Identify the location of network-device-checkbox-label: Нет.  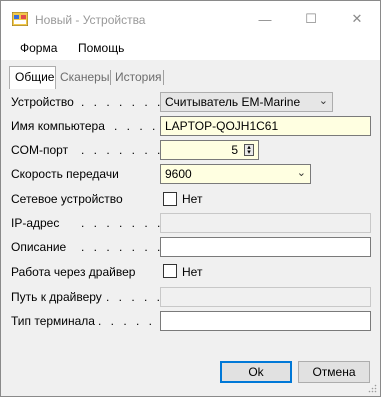
(192, 199).